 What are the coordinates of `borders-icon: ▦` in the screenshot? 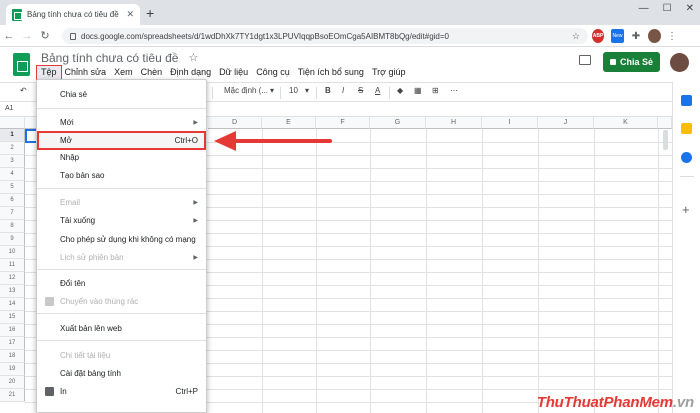 It's located at (418, 90).